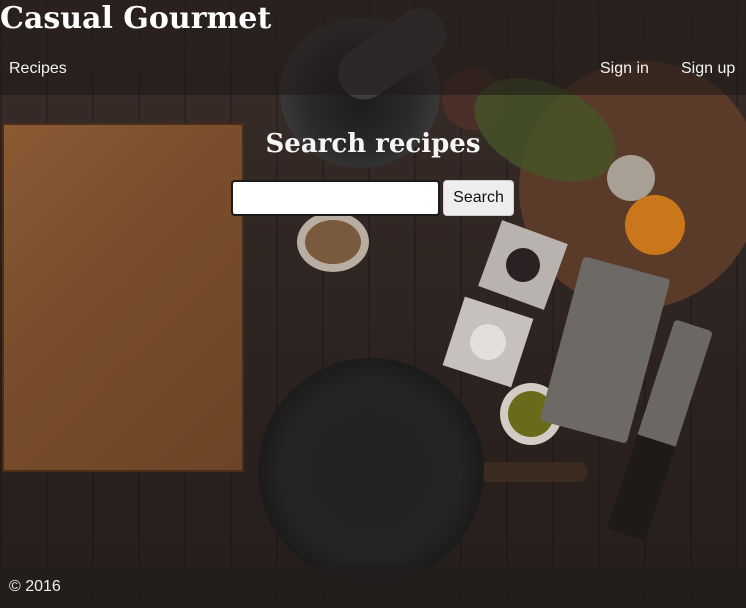 This screenshot has width=746, height=608. Describe the element at coordinates (373, 586) in the screenshot. I see `site-footer: © 2016` at that location.